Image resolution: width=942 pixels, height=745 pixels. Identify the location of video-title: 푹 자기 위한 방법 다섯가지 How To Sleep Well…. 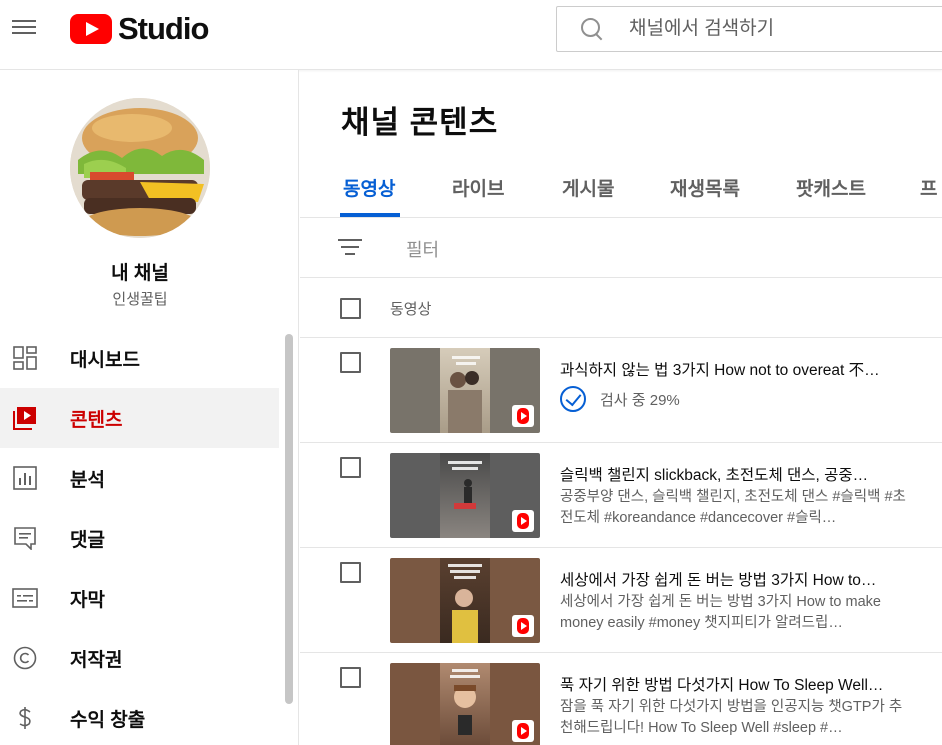
(735, 684).